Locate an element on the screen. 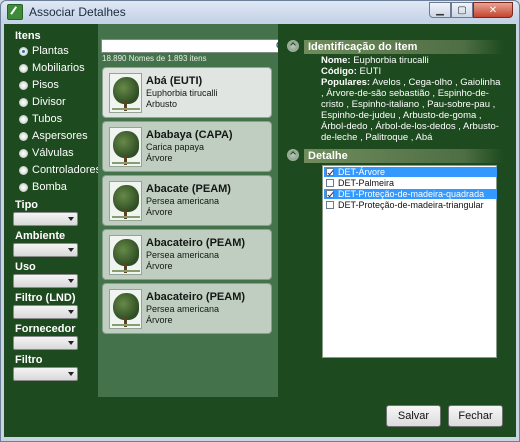 The image size is (520, 442). title-bar: Associar Detalhes ▁ ▢ ✕ is located at coordinates (260, 12).